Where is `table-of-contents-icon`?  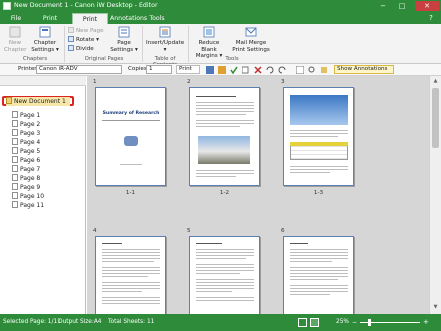
table-of-contents-icon is located at coordinates (165, 32).